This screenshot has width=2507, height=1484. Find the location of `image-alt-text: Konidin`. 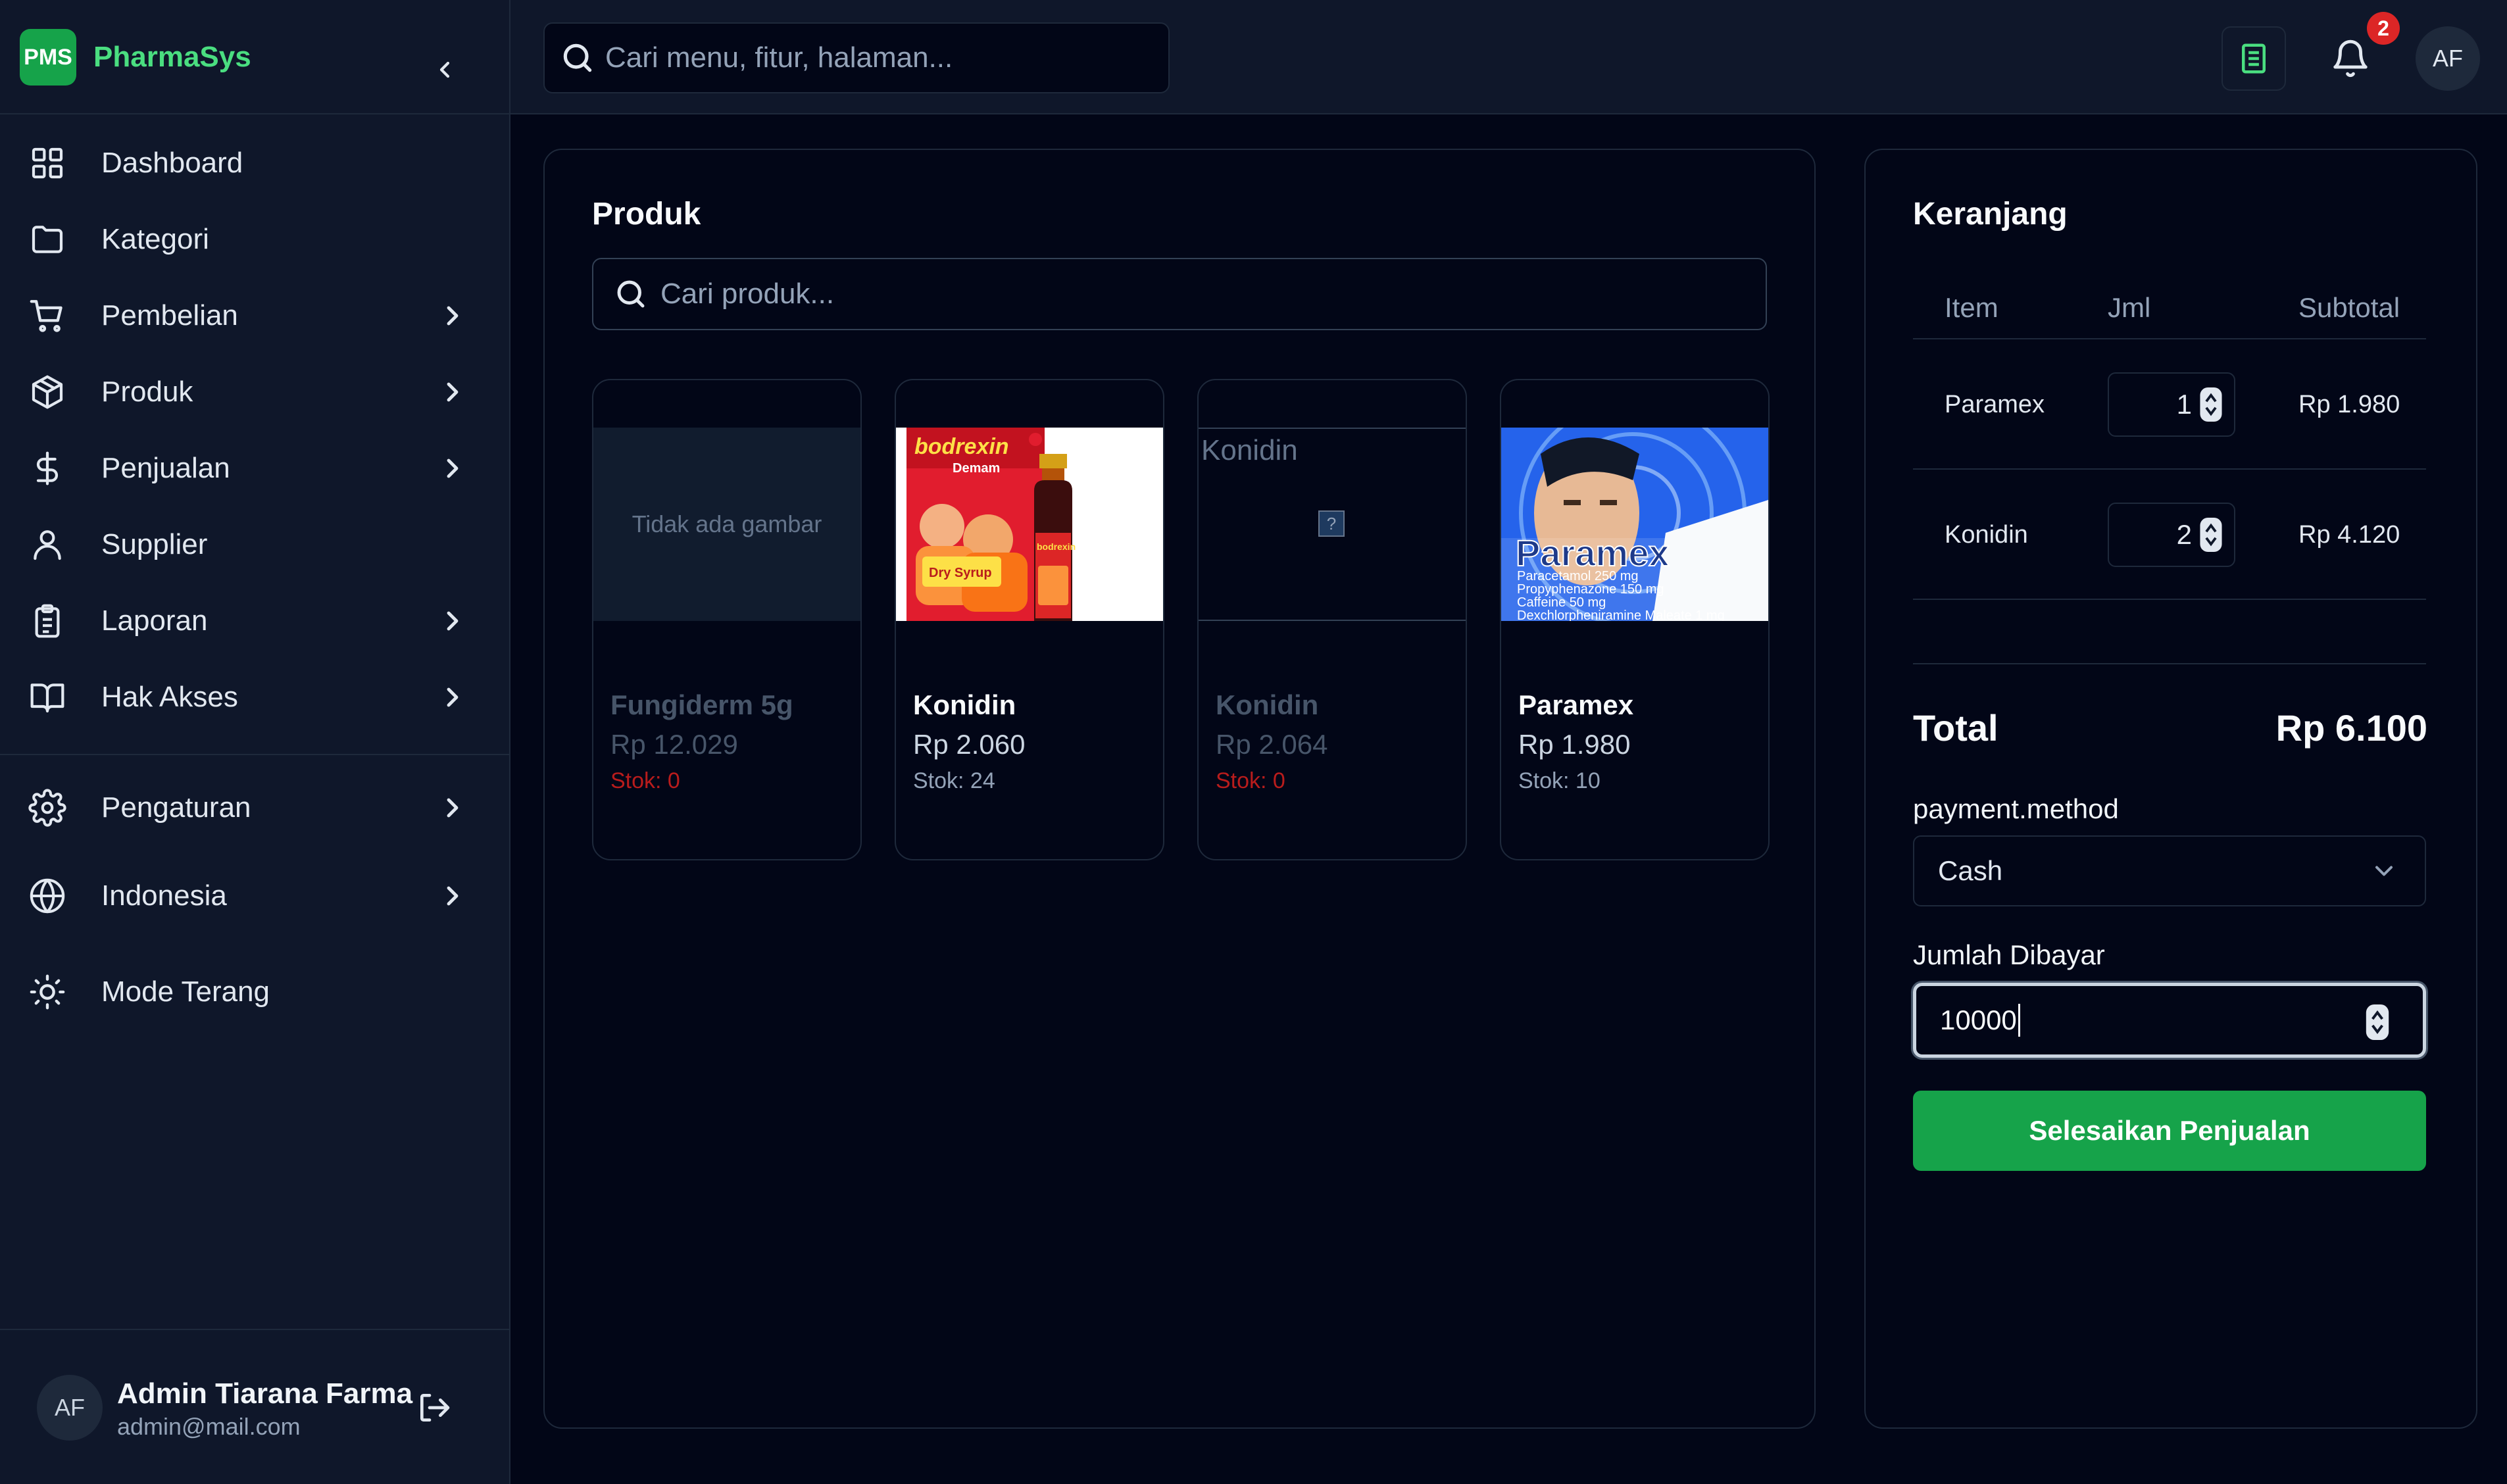

image-alt-text: Konidin is located at coordinates (1249, 450).